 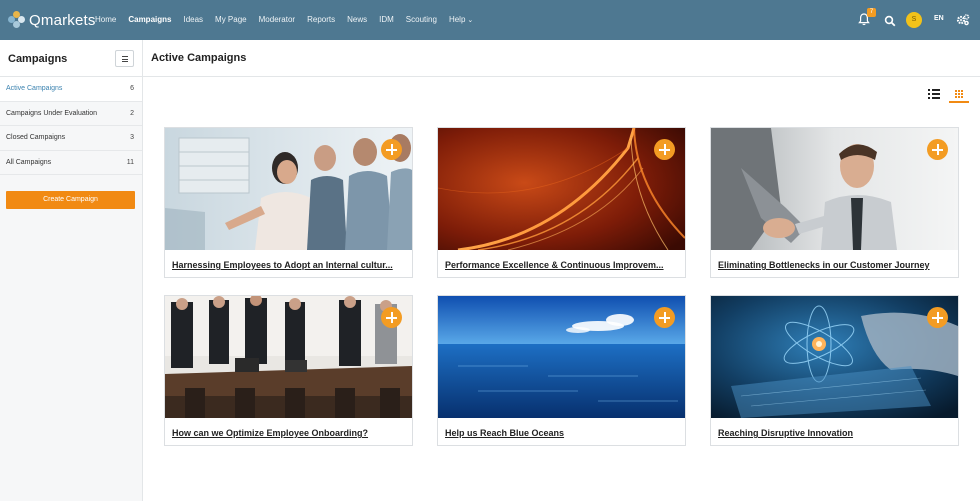 I want to click on campaign-image-orange-abstract, so click(x=561, y=189).